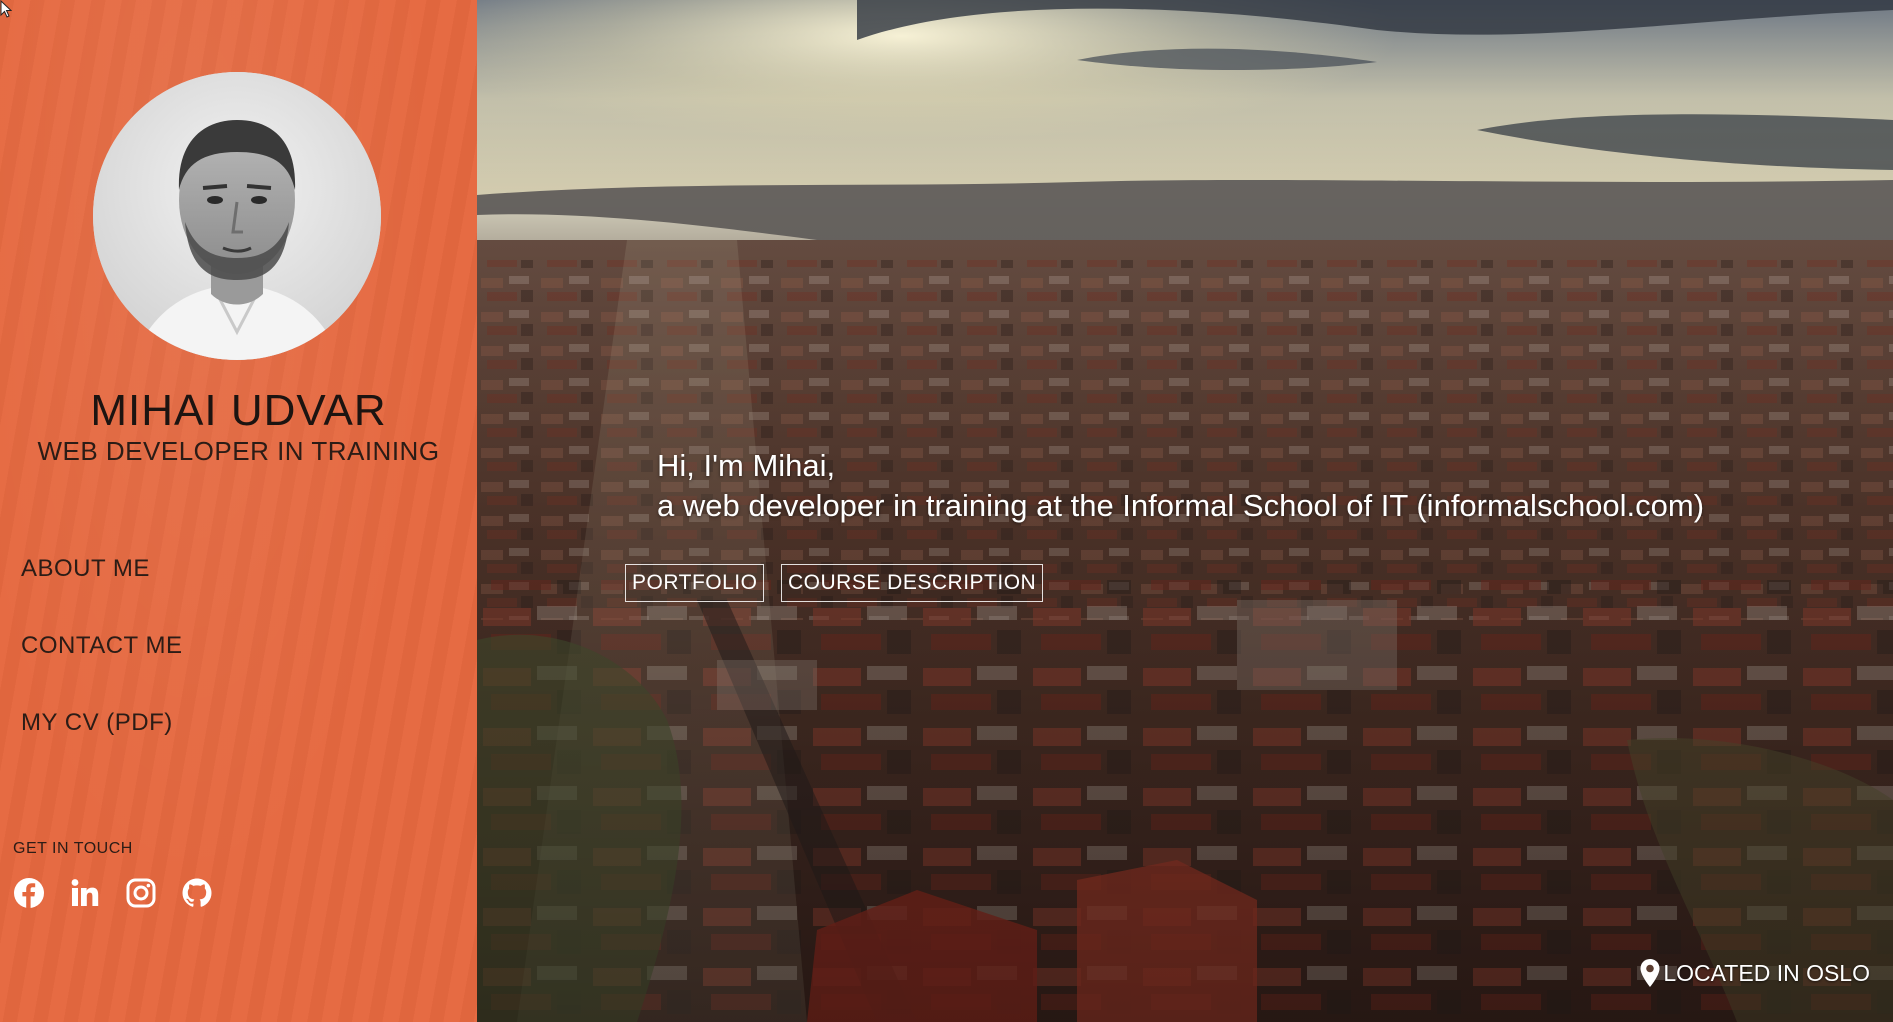  What do you see at coordinates (141, 893) in the screenshot?
I see `instagram-icon` at bounding box center [141, 893].